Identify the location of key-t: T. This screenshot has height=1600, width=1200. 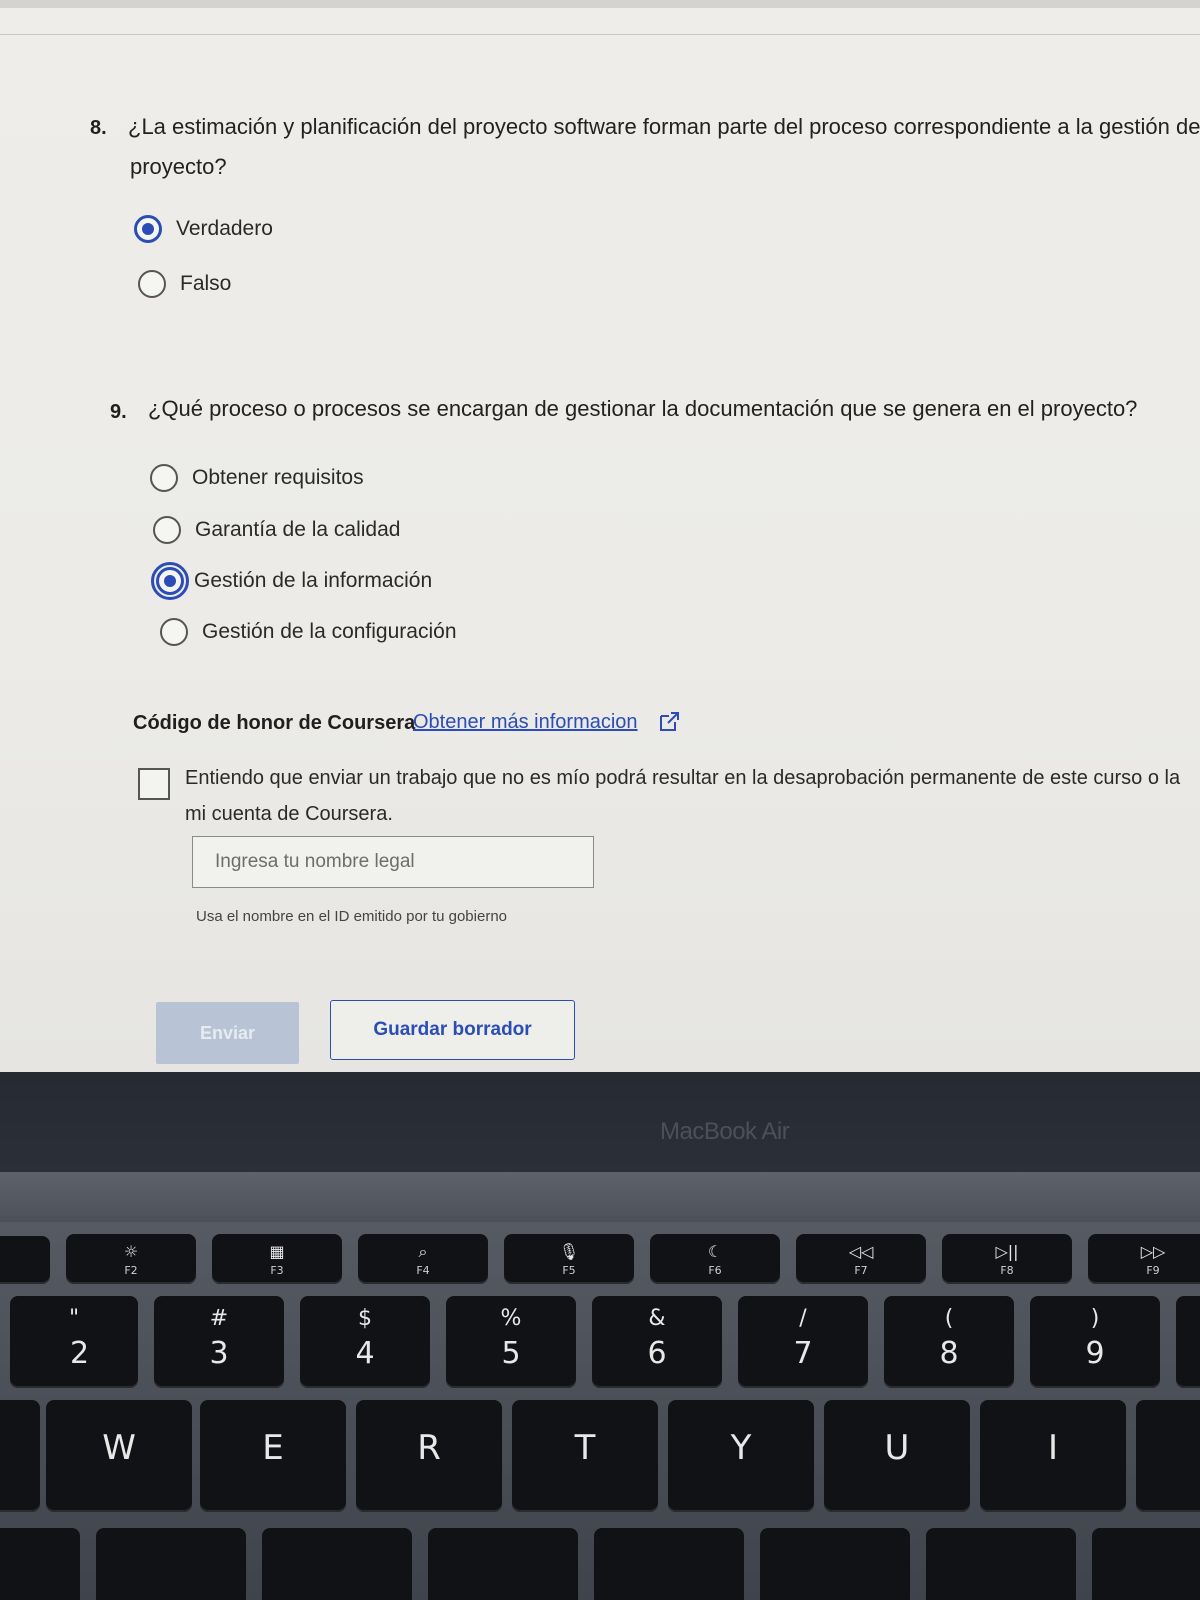
(585, 1456).